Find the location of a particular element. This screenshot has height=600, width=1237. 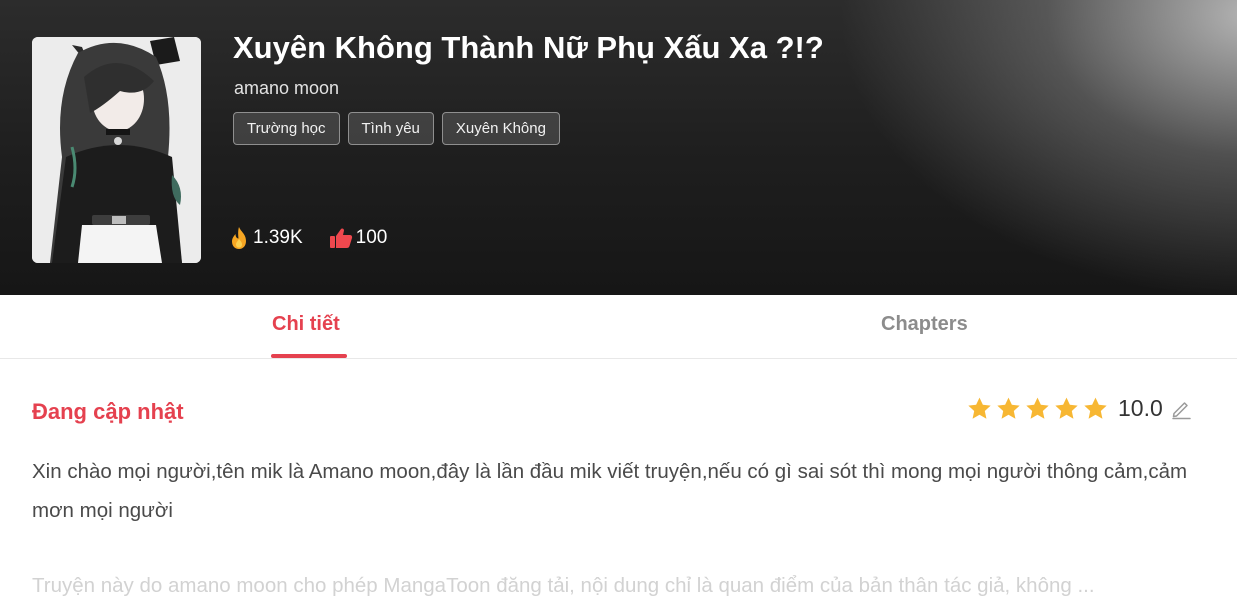

tag-romance: Tình yêu is located at coordinates (390, 128).